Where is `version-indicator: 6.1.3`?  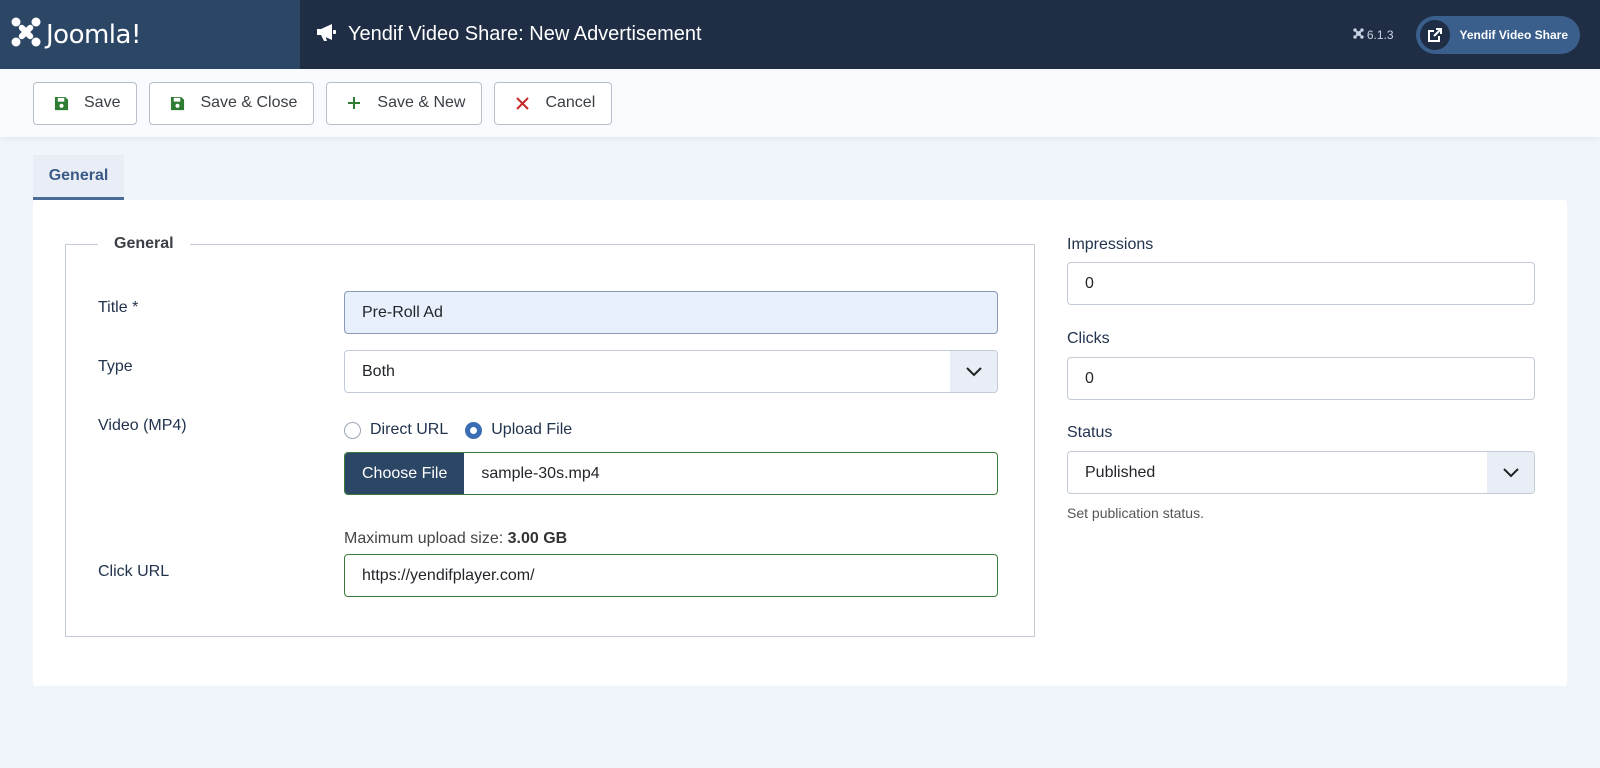 version-indicator: 6.1.3 is located at coordinates (1373, 35).